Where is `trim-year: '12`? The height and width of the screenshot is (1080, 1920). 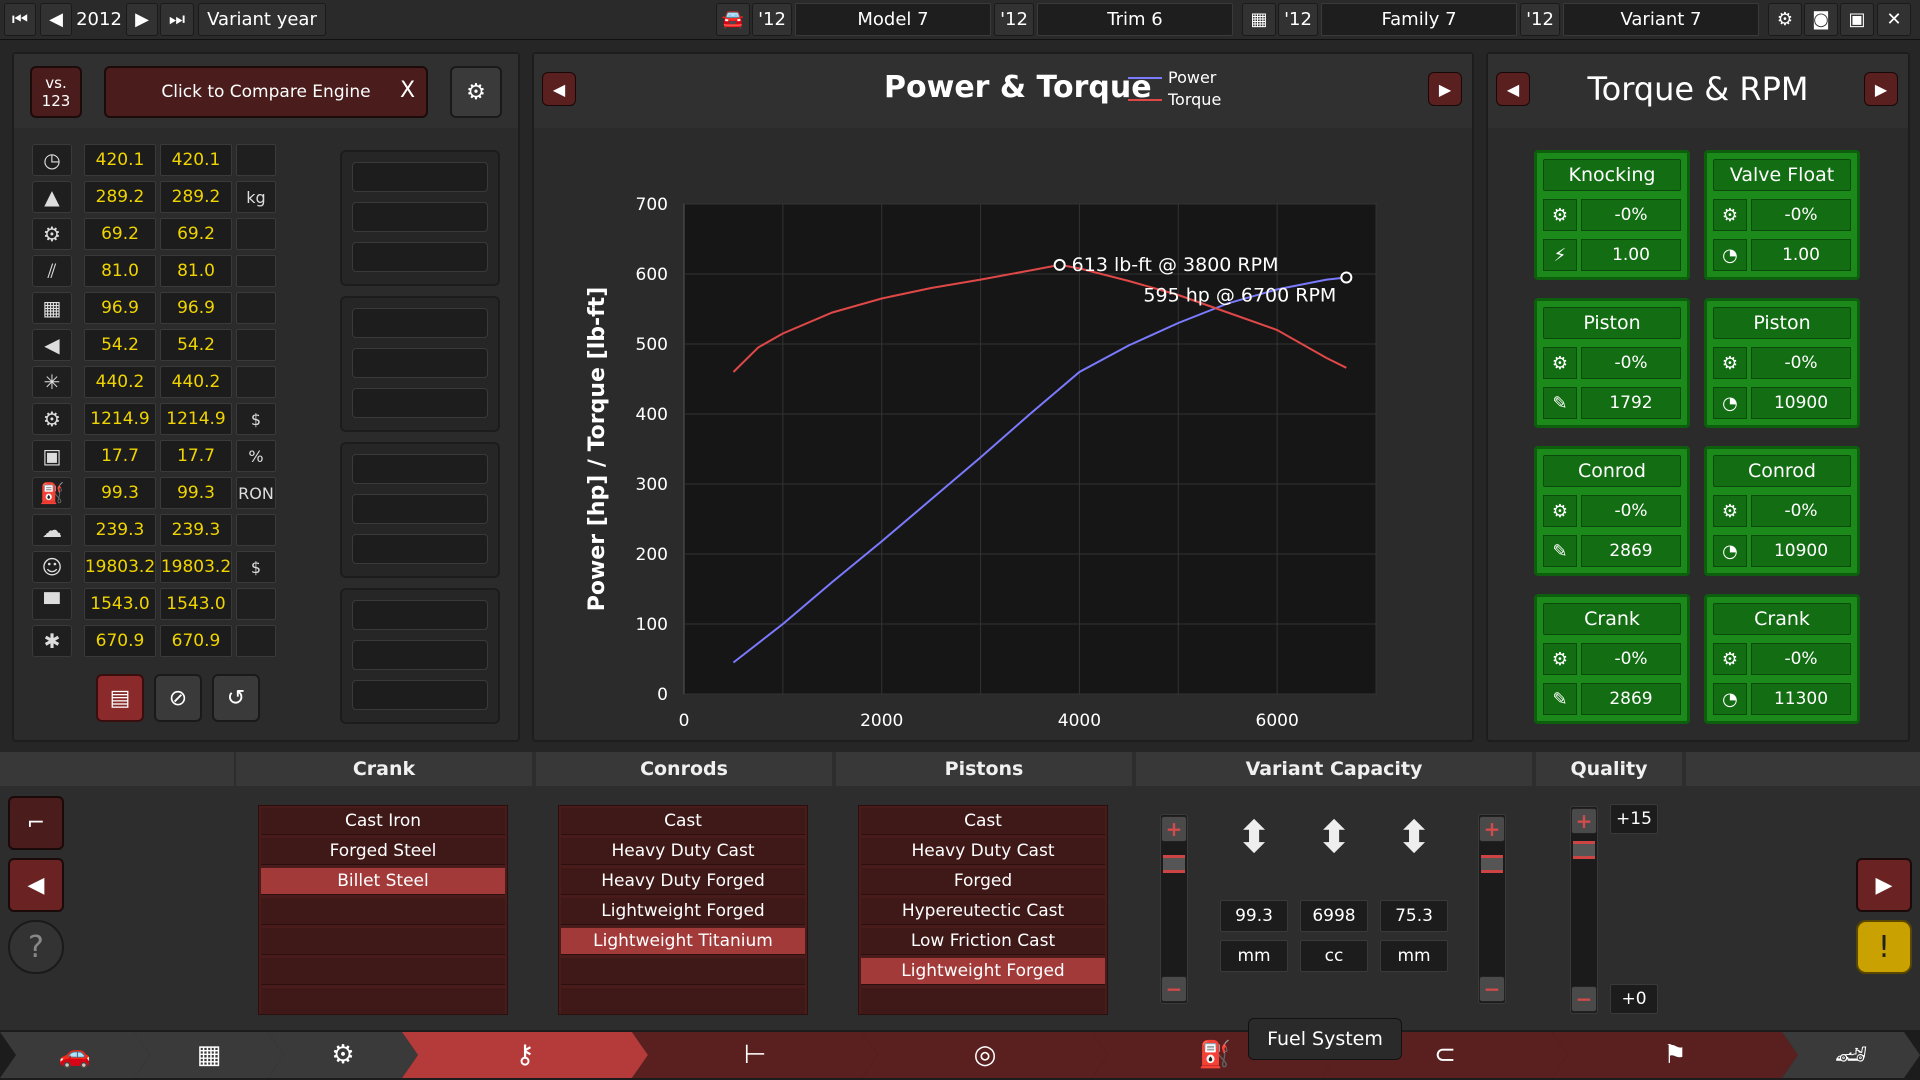 trim-year: '12 is located at coordinates (1014, 19).